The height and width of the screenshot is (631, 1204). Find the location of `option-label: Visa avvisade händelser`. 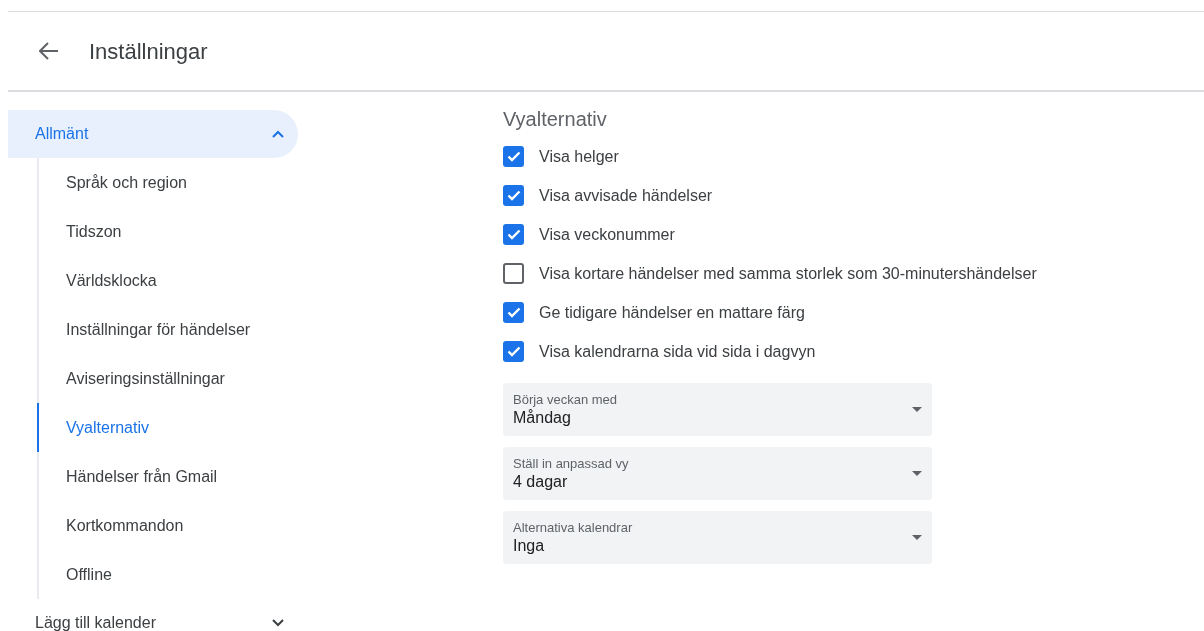

option-label: Visa avvisade händelser is located at coordinates (626, 195).